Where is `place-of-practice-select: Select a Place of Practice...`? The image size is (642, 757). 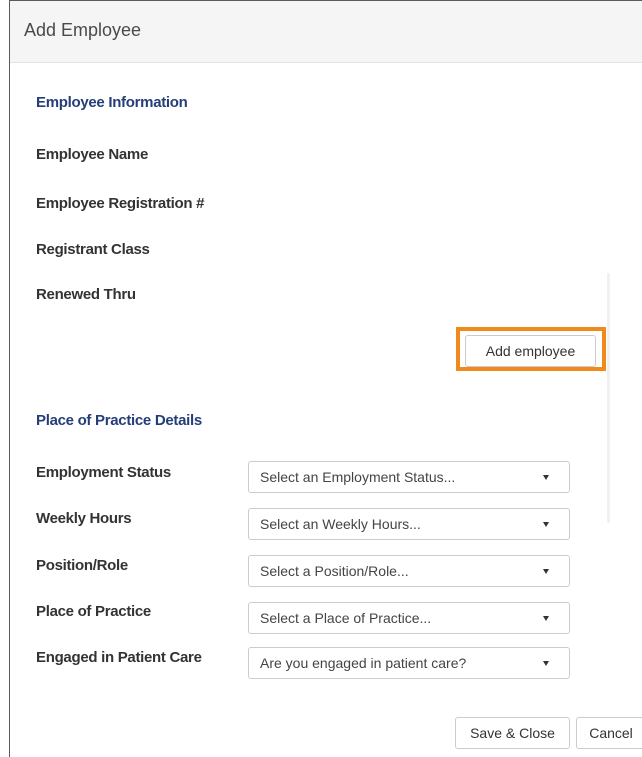
place-of-practice-select: Select a Place of Practice... is located at coordinates (409, 618).